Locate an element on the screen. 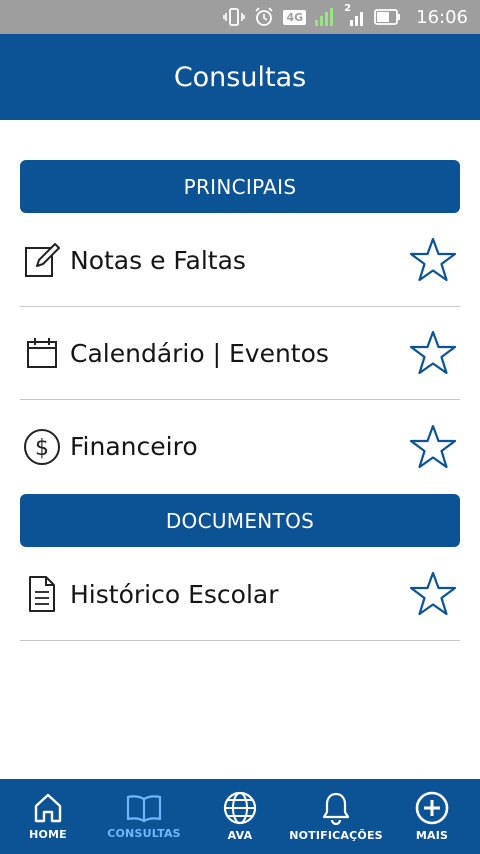 Image resolution: width=480 pixels, height=854 pixels. battery-icon is located at coordinates (388, 17).